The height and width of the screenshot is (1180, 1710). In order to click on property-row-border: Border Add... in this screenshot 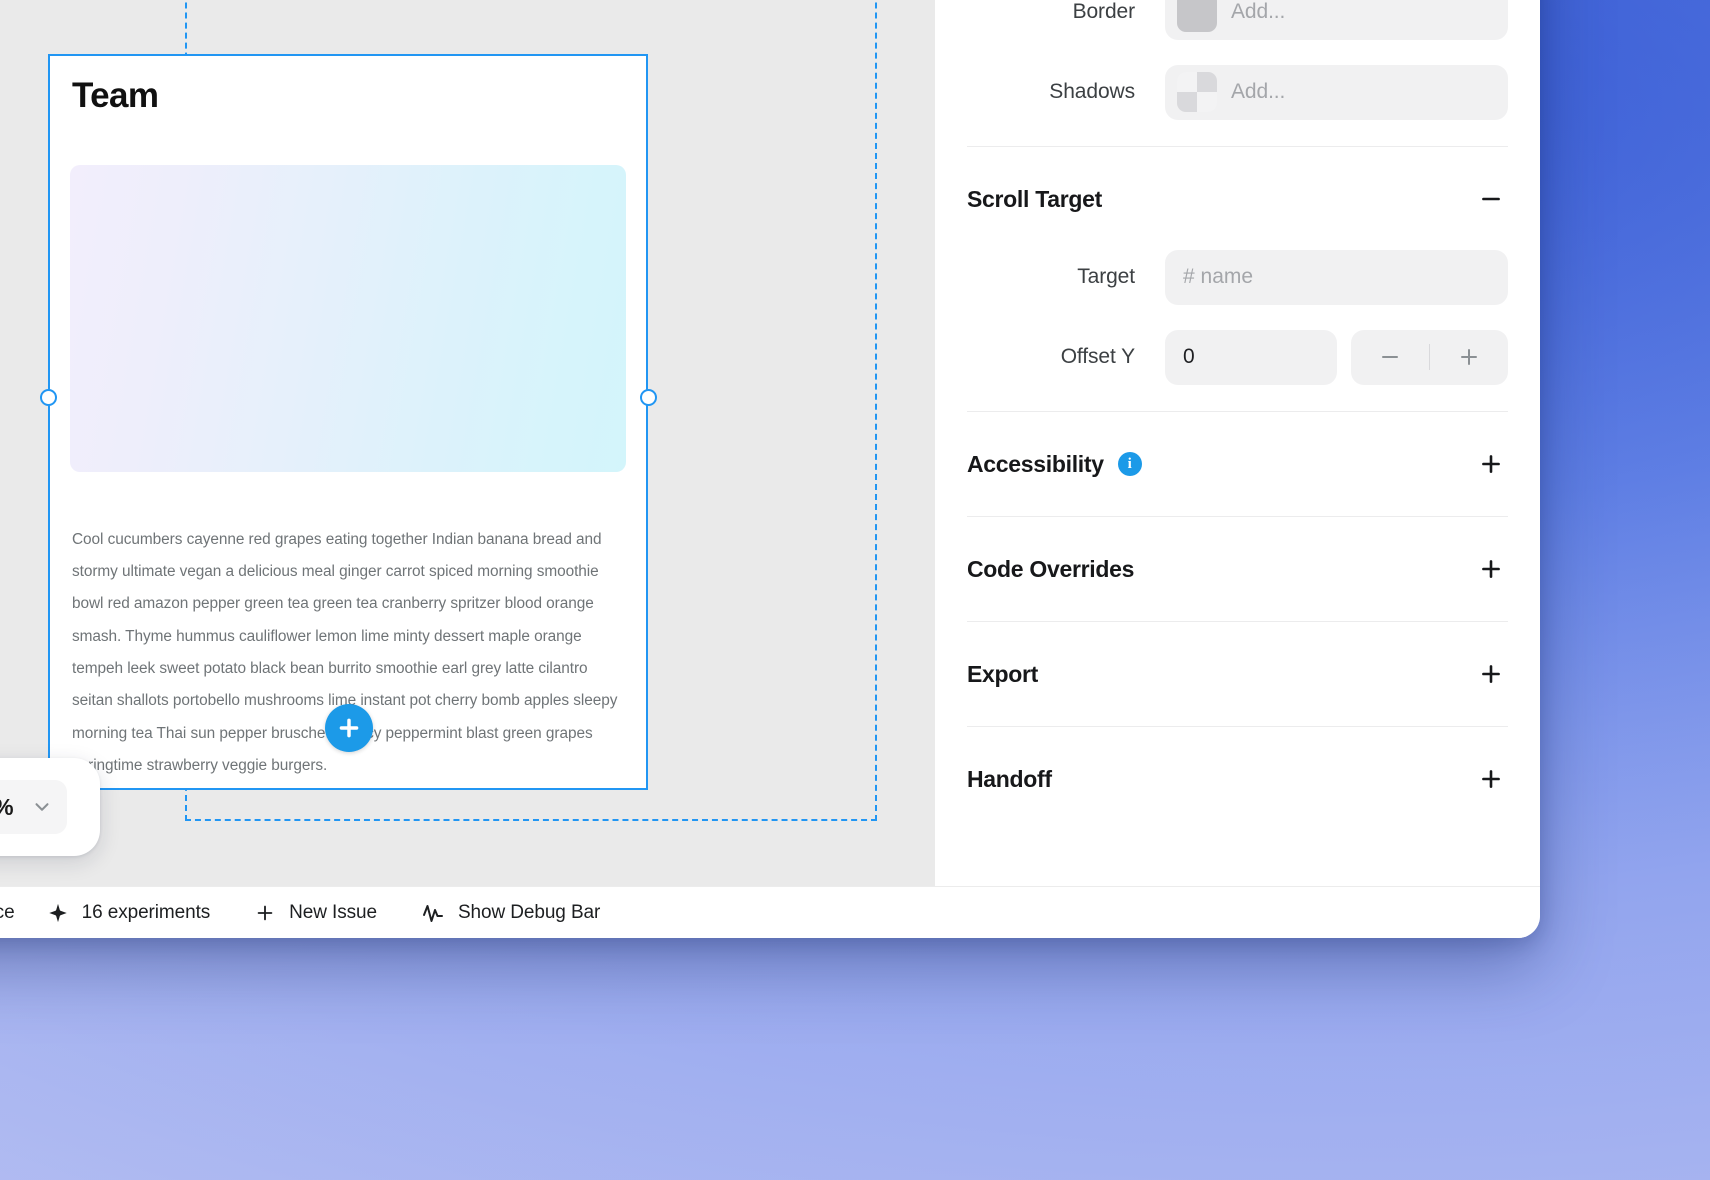, I will do `click(1237, 26)`.